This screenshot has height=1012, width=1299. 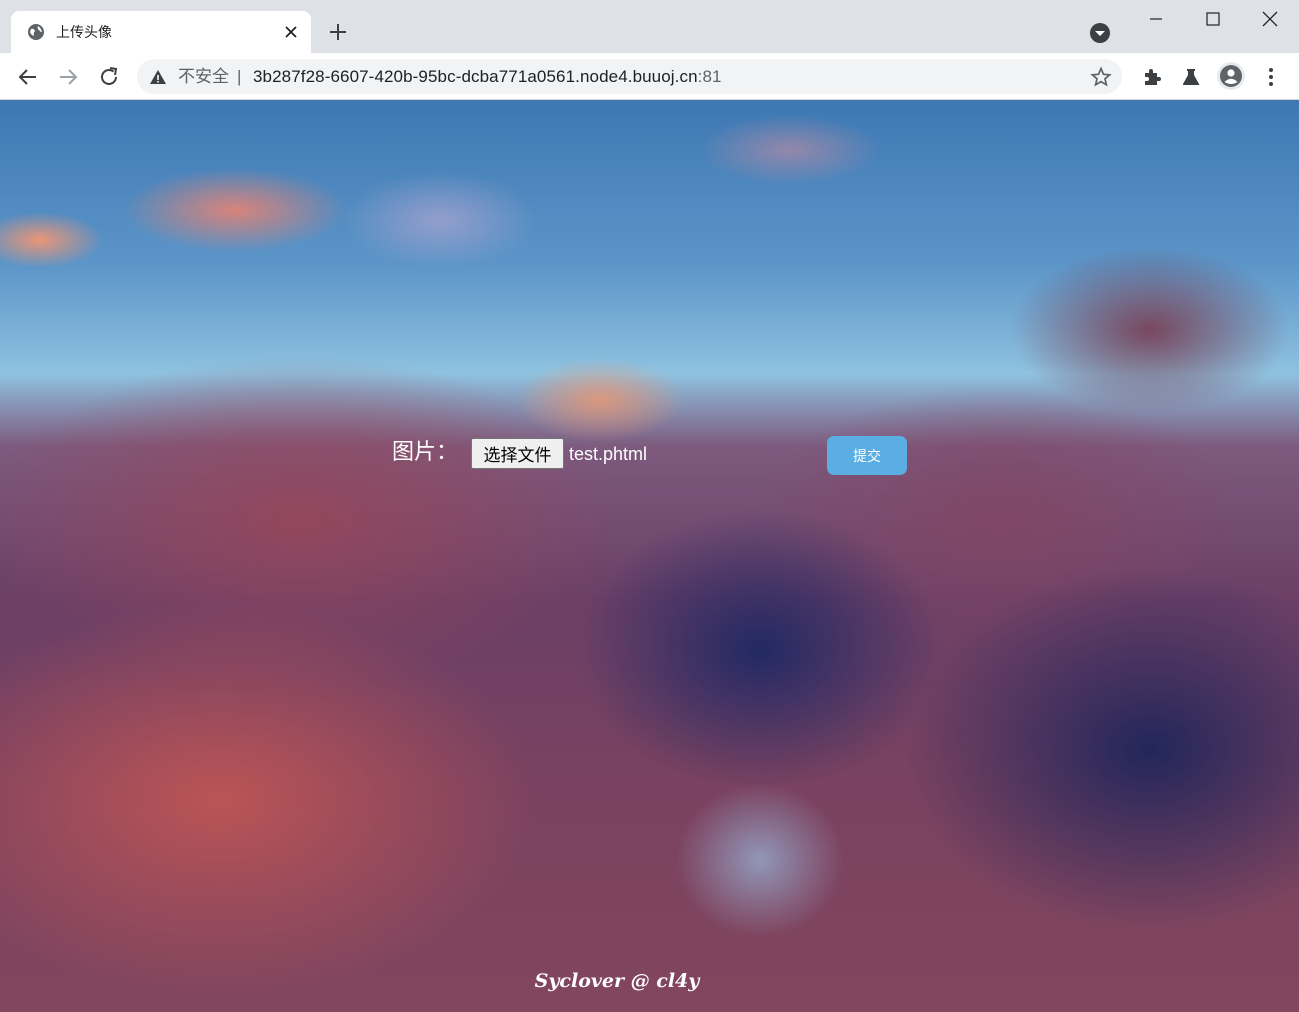 I want to click on browser-tab: 上传头像, so click(x=161, y=32).